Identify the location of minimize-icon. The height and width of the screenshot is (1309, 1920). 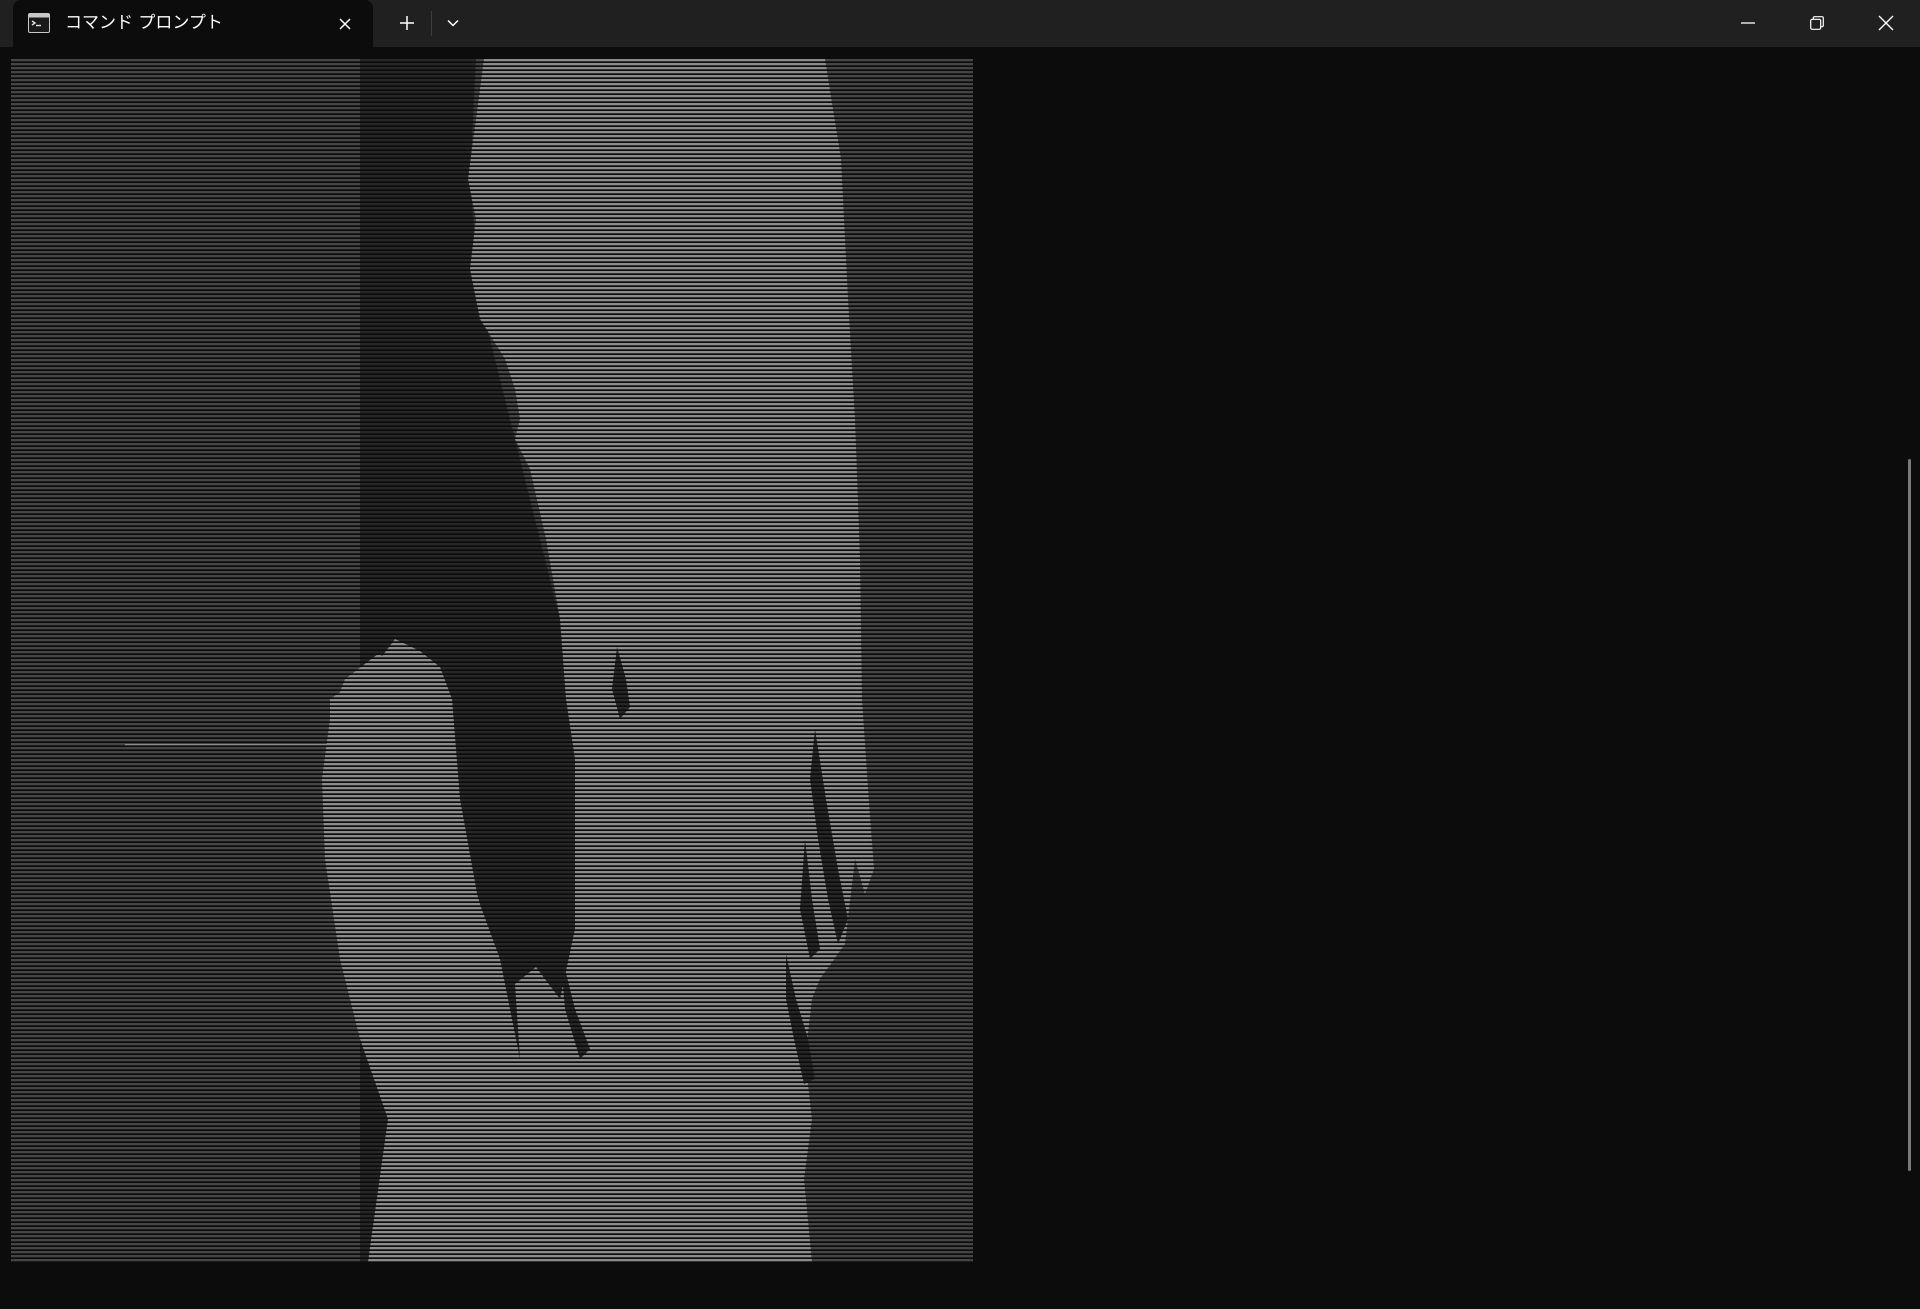
(1747, 23).